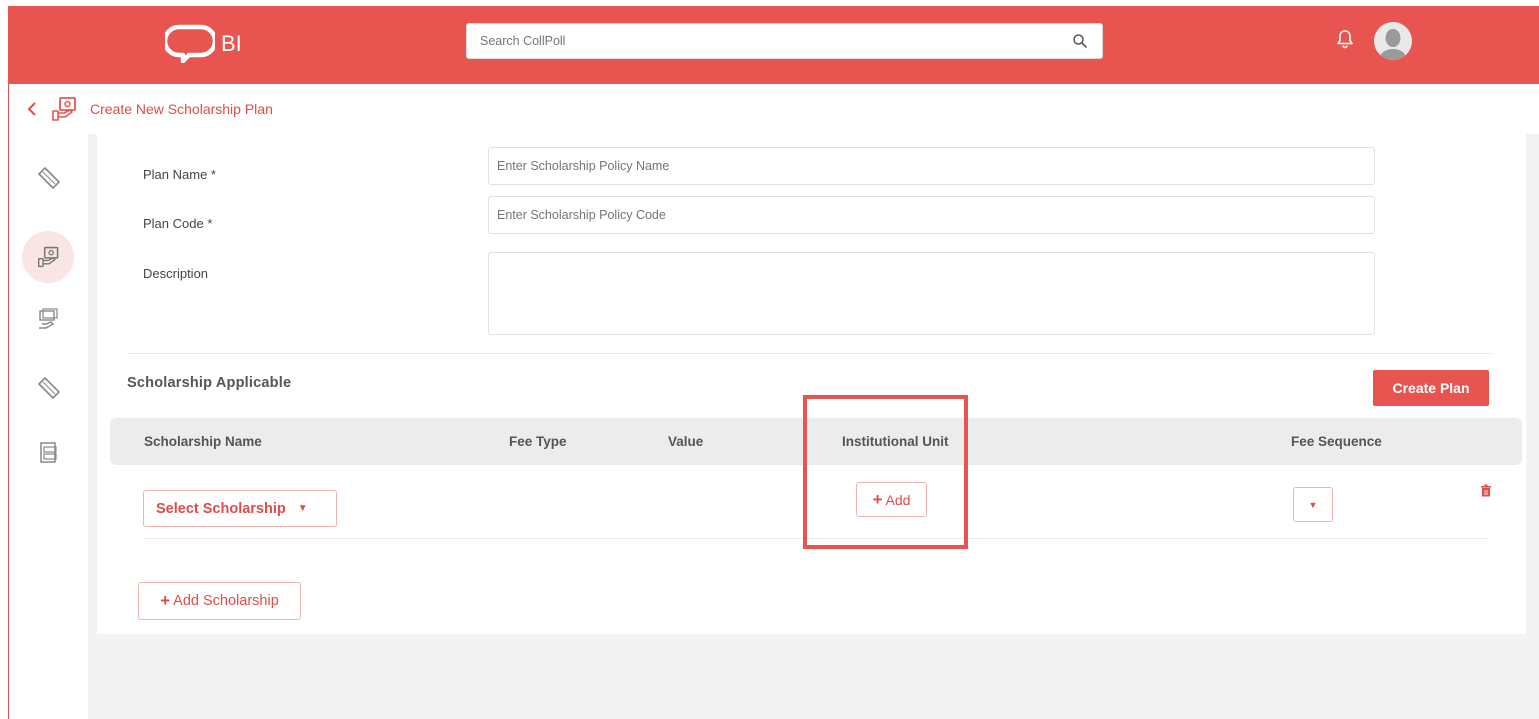 This screenshot has width=1539, height=719. I want to click on sidebar-item-payments, so click(49, 320).